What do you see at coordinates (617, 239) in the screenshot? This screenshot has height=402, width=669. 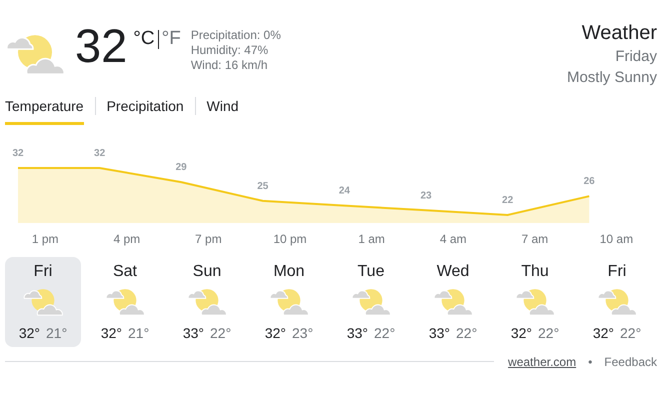 I see `time-label: 10 am` at bounding box center [617, 239].